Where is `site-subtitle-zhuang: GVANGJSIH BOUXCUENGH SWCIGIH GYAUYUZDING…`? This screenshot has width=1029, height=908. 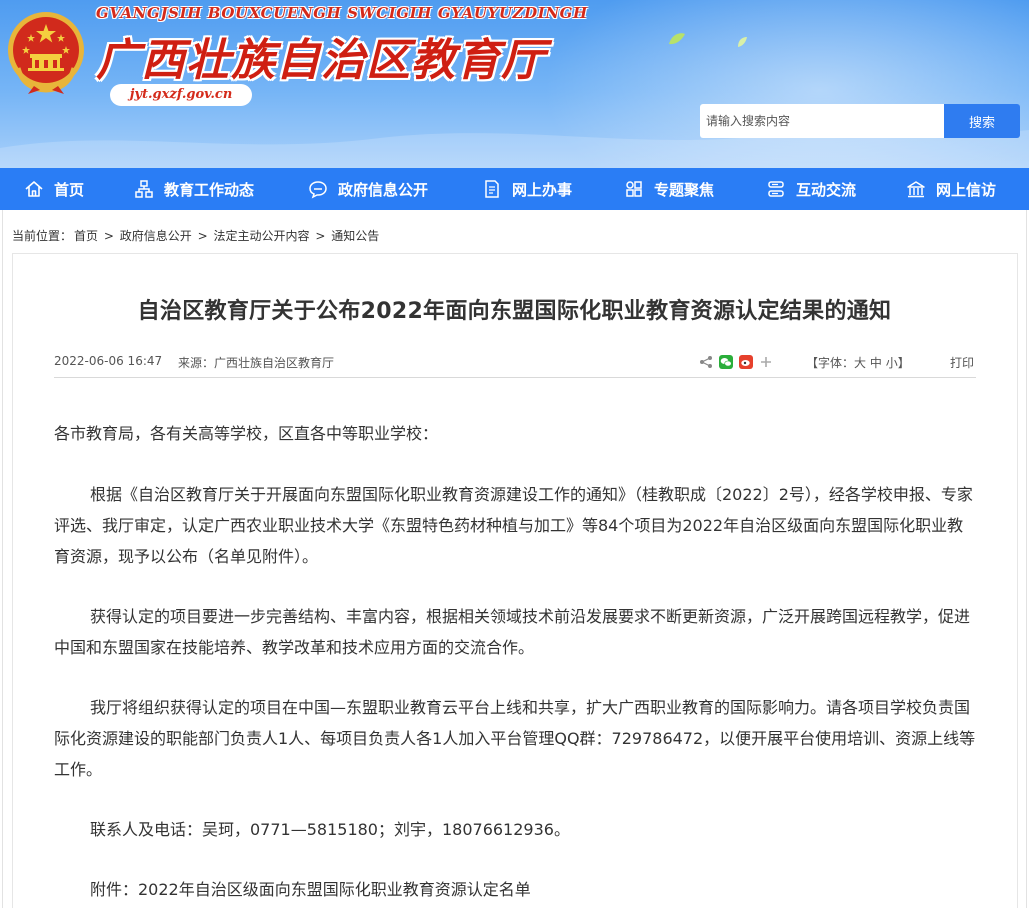
site-subtitle-zhuang: GVANGJSIH BOUXCUENGH SWCIGIH GYAUYUZDING… is located at coordinates (342, 13).